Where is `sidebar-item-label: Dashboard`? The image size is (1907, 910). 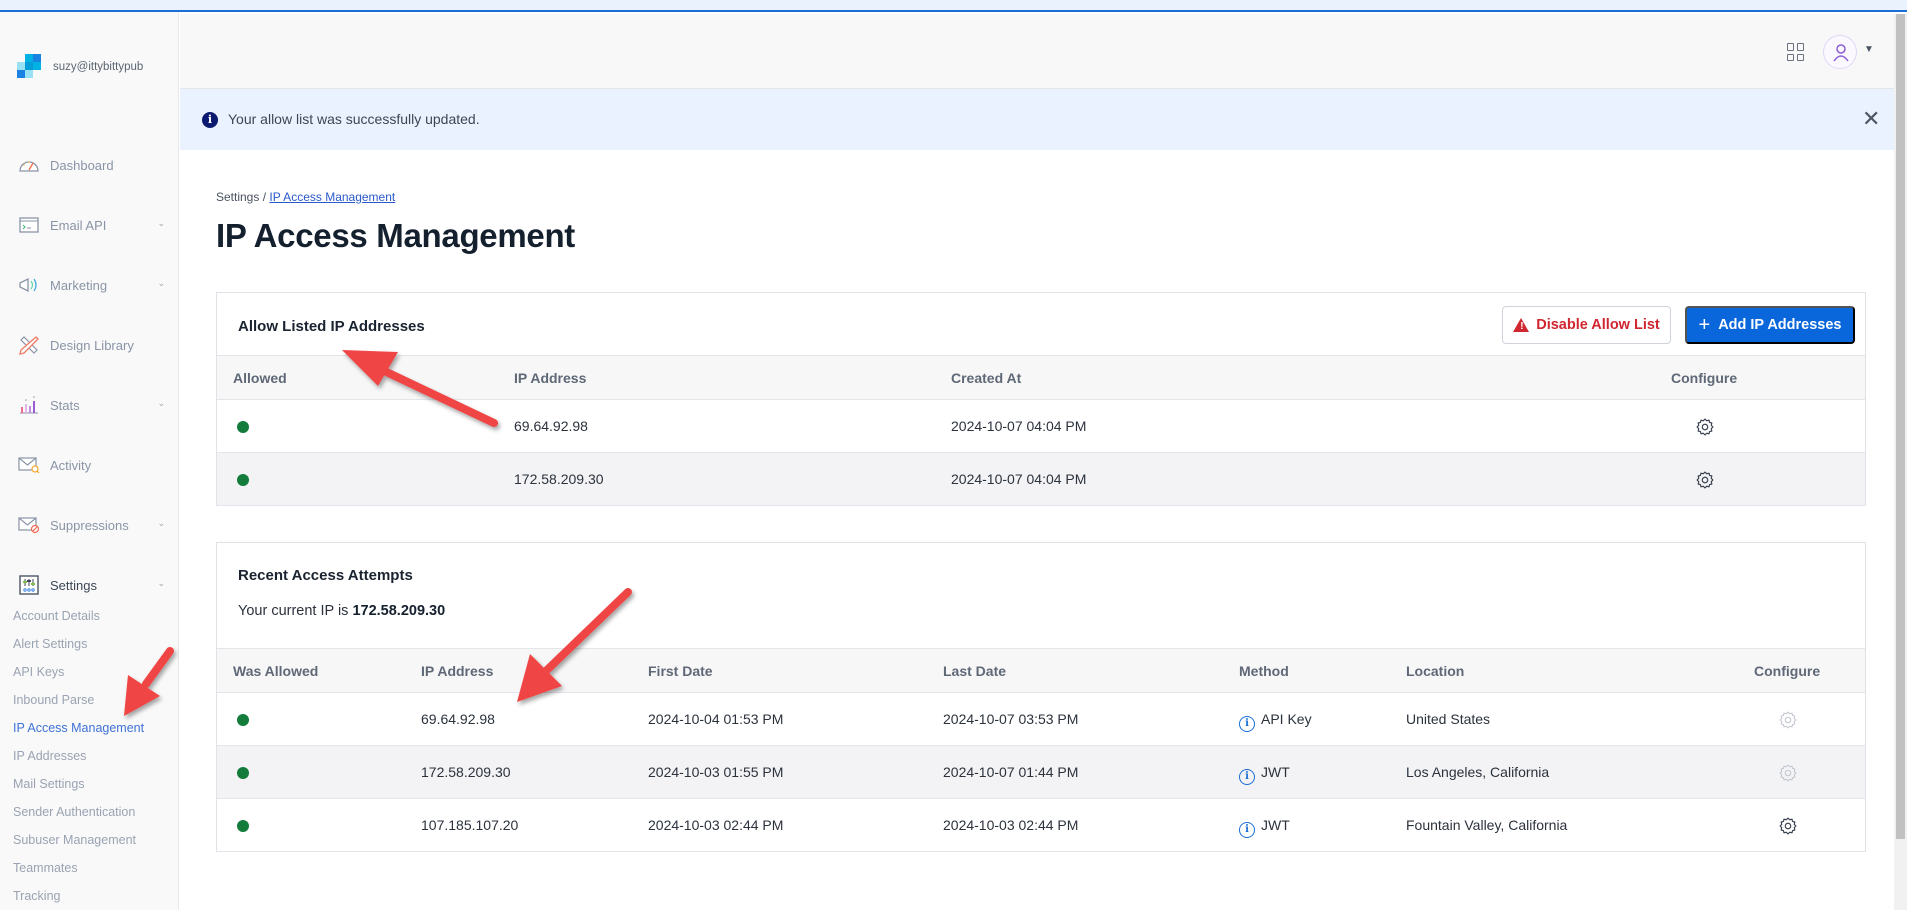
sidebar-item-label: Dashboard is located at coordinates (82, 165).